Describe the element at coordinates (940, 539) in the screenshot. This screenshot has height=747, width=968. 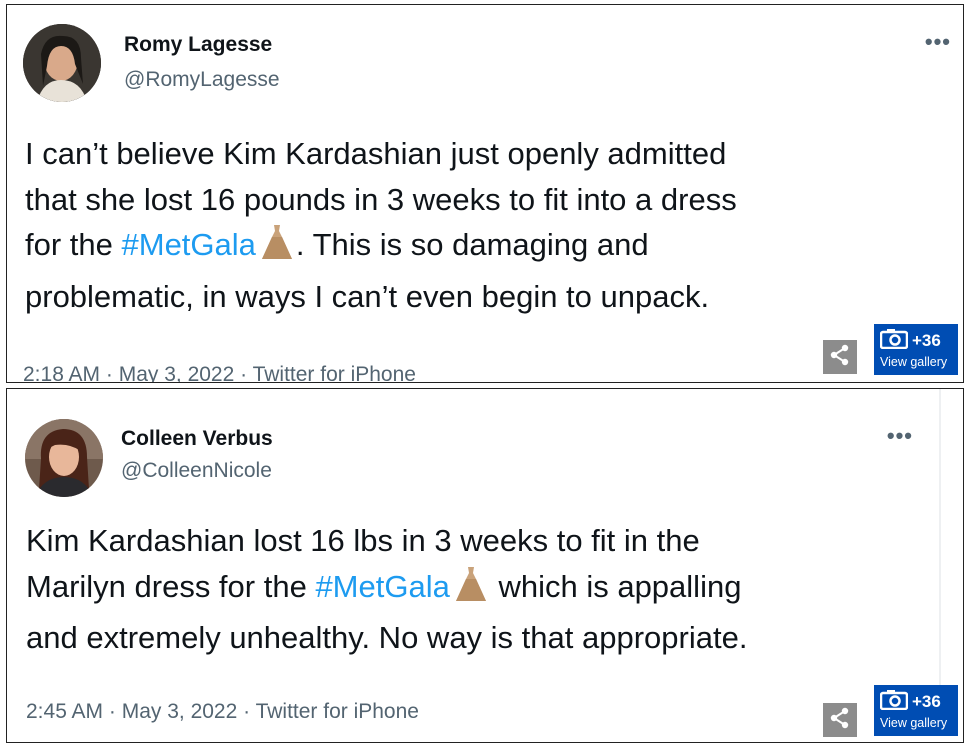
I see `divider` at that location.